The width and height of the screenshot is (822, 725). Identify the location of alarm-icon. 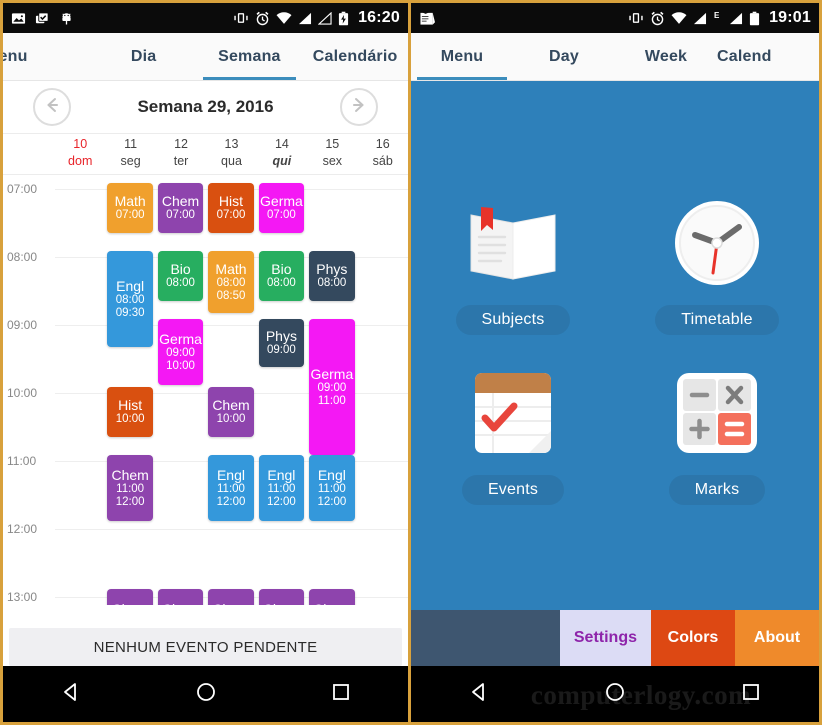
(262, 18).